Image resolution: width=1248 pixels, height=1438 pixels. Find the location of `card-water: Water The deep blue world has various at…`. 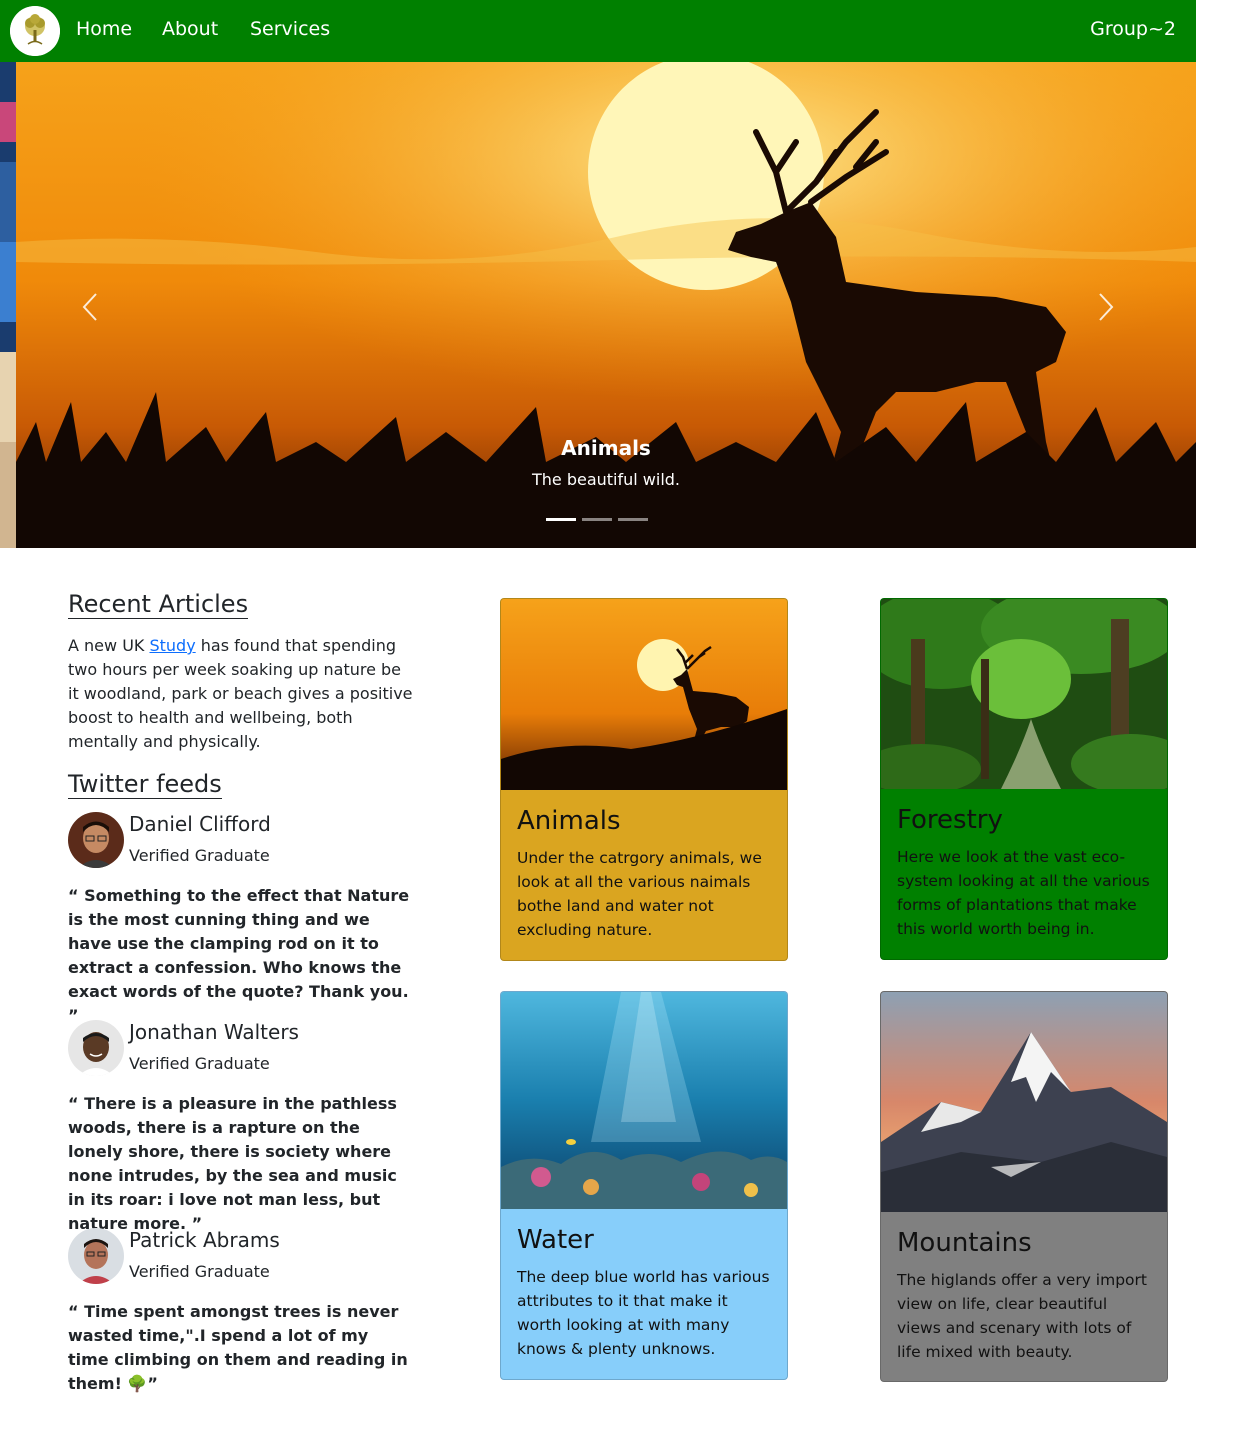

card-water: Water The deep blue world has various at… is located at coordinates (644, 1185).